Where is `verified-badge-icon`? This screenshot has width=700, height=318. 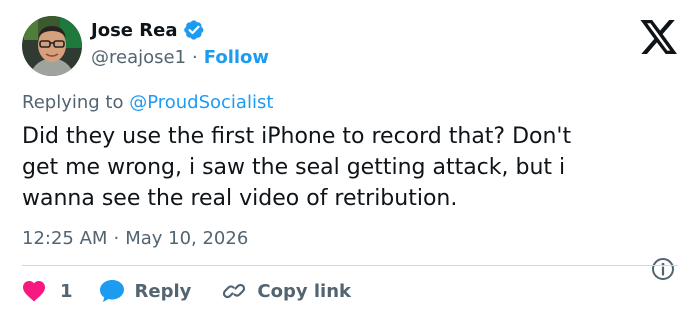 verified-badge-icon is located at coordinates (194, 30).